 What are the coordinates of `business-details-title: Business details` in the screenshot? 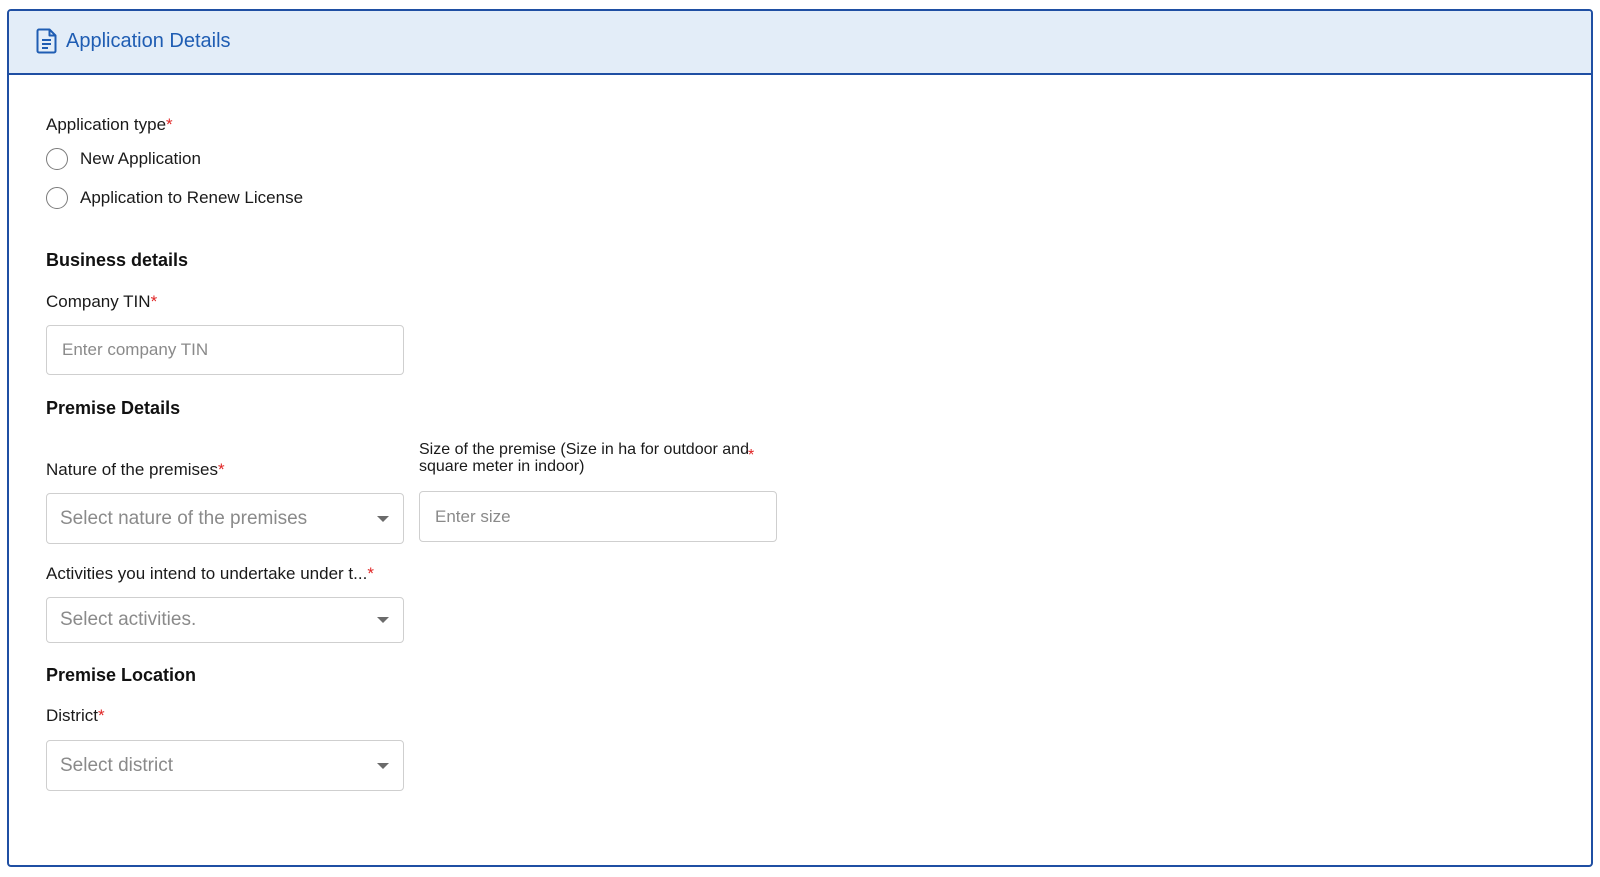 It's located at (117, 260).